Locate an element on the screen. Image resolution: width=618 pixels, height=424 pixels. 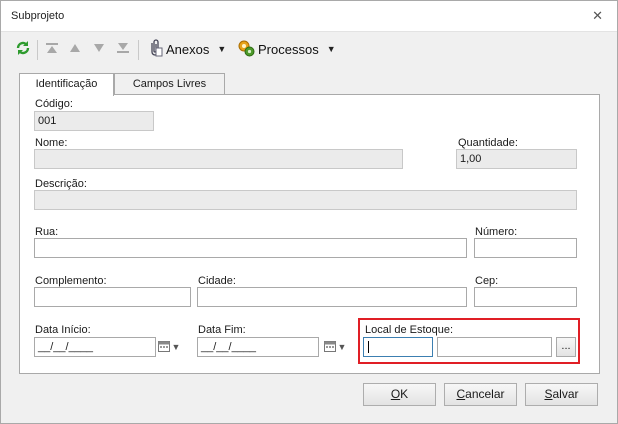
salvar-label-rest: alvar is located at coordinates (565, 394).